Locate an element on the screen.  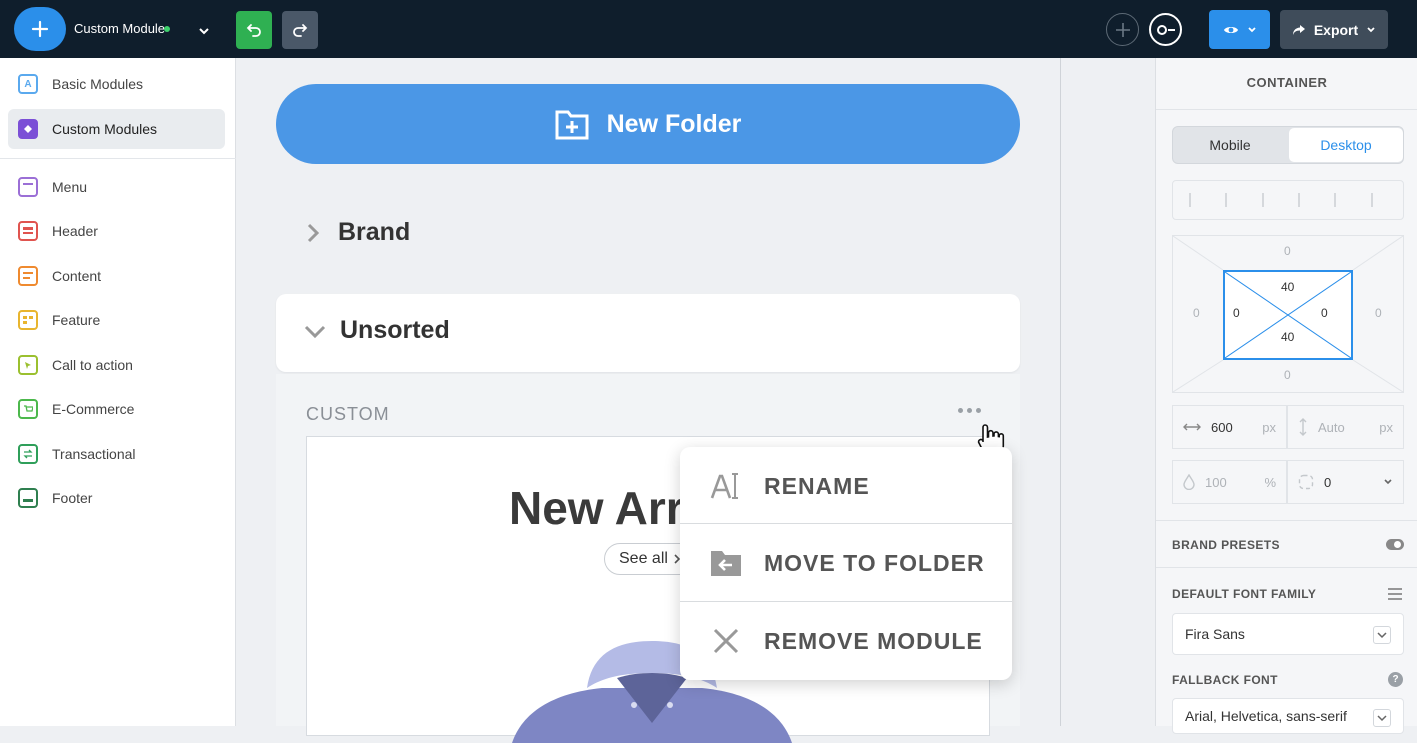
redo-button is located at coordinates (300, 30).